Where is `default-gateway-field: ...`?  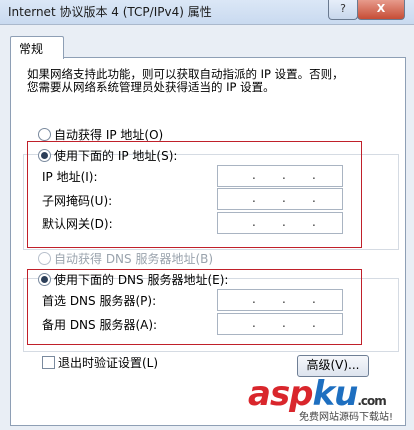 default-gateway-field: ... is located at coordinates (280, 223).